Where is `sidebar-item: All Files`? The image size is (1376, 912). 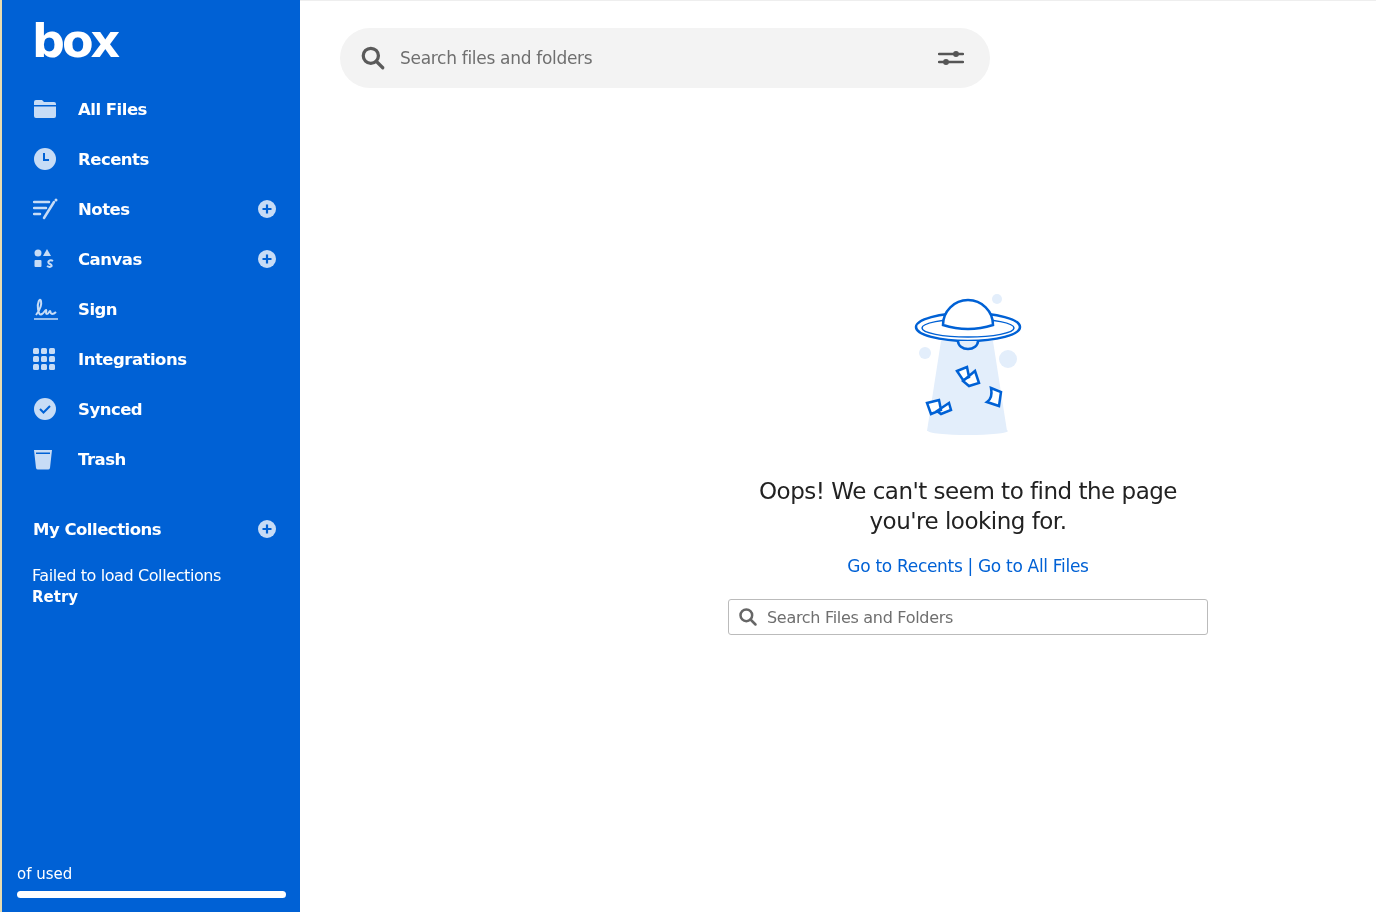 sidebar-item: All Files is located at coordinates (177, 109).